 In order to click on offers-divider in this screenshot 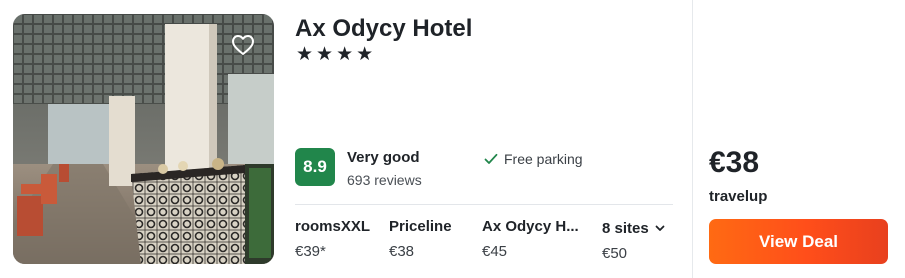, I will do `click(484, 204)`.